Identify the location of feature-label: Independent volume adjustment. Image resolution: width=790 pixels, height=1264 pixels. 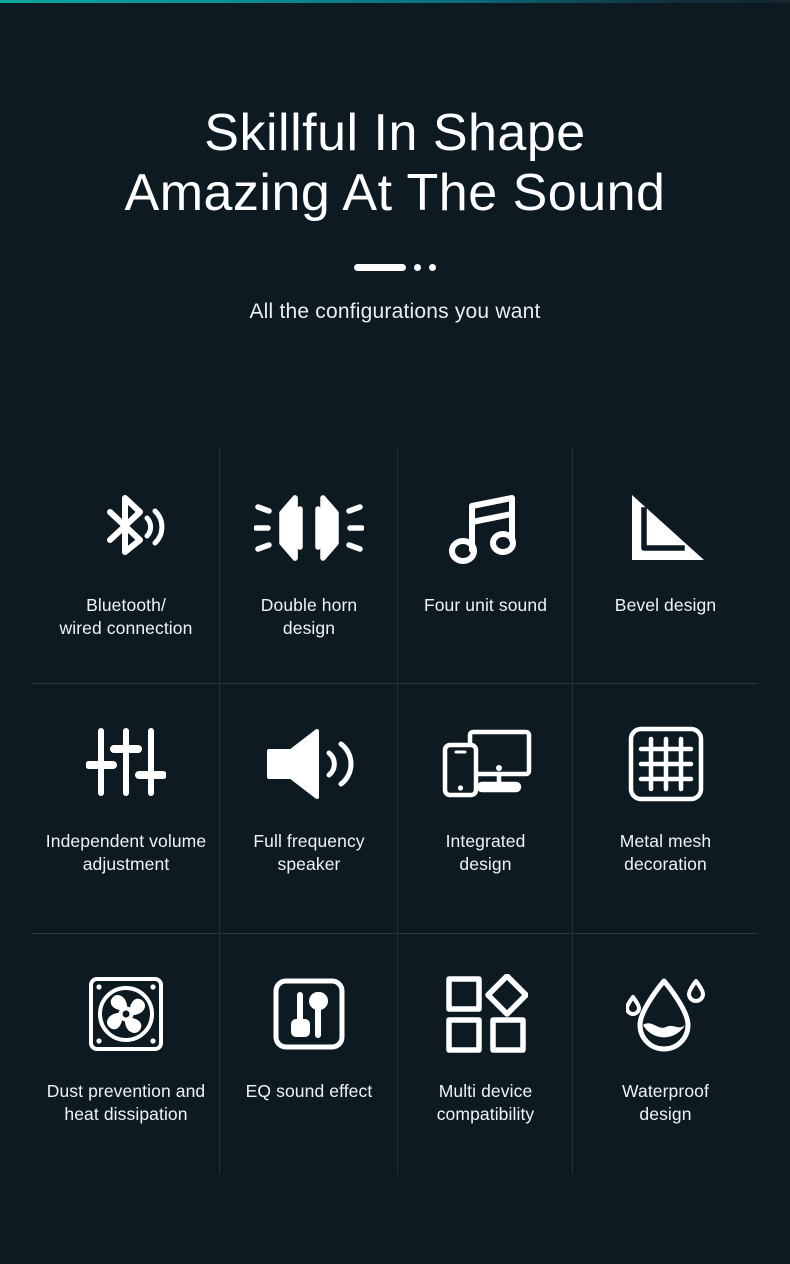
(126, 853).